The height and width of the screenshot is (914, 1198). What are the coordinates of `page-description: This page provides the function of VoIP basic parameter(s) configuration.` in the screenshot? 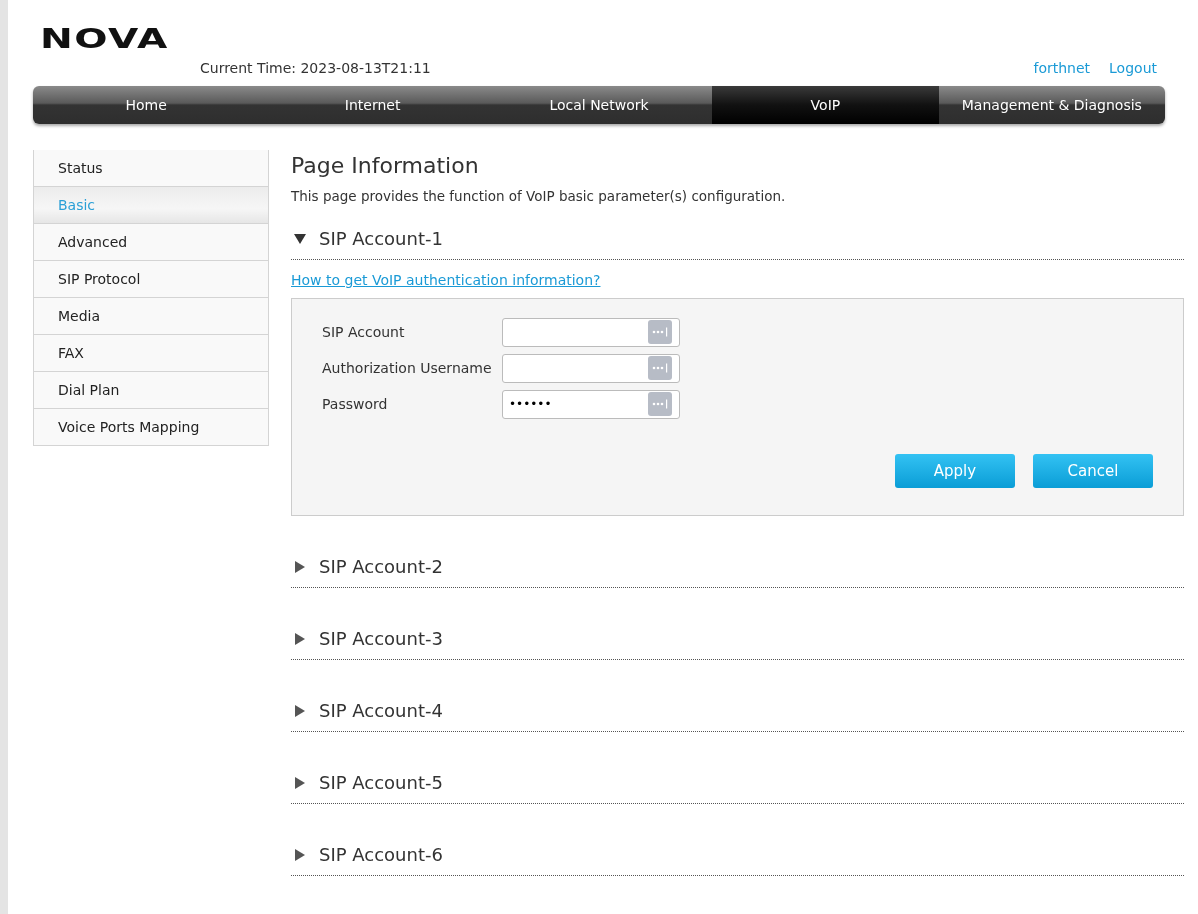 It's located at (539, 196).